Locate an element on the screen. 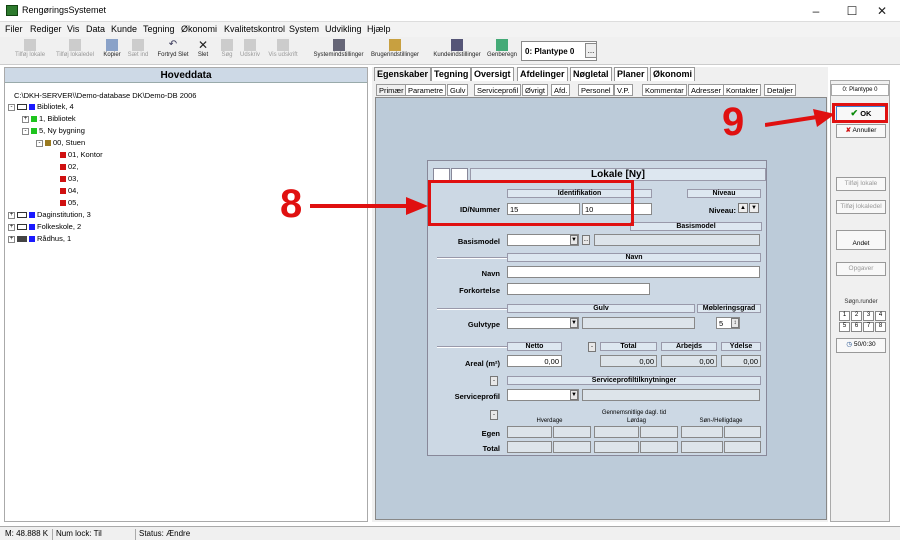 The height and width of the screenshot is (540, 900). menu-okonomi: Økonomi is located at coordinates (199, 29).